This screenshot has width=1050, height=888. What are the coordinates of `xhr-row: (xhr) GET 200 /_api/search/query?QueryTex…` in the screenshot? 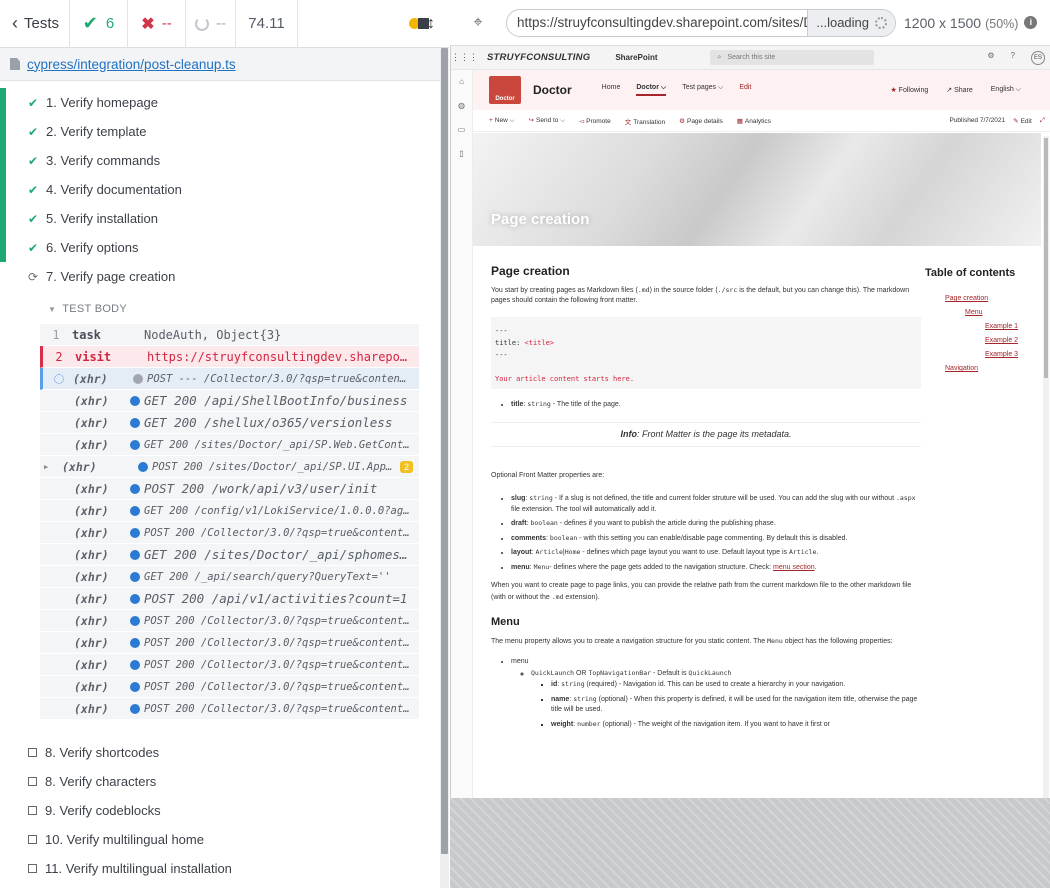 It's located at (229, 577).